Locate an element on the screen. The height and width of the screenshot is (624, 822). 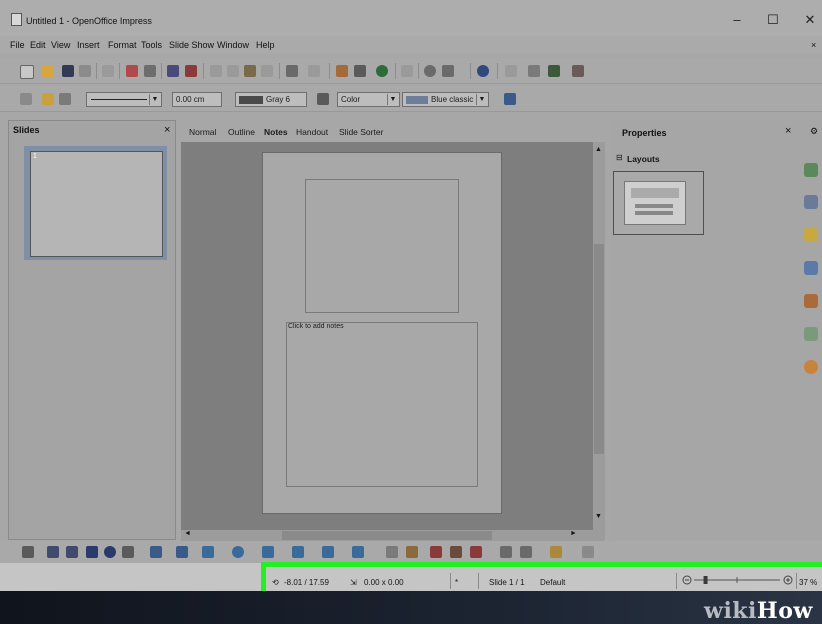
line-color-select: Gray 6 is located at coordinates (271, 99).